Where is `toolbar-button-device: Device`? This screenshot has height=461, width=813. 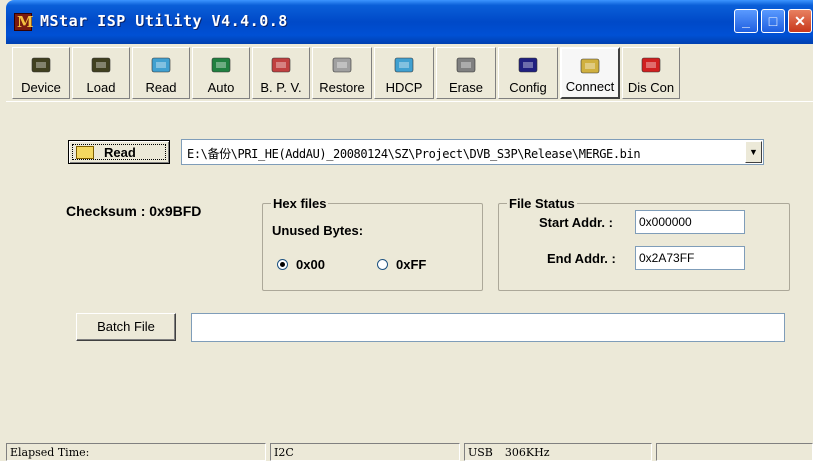 toolbar-button-device: Device is located at coordinates (41, 73).